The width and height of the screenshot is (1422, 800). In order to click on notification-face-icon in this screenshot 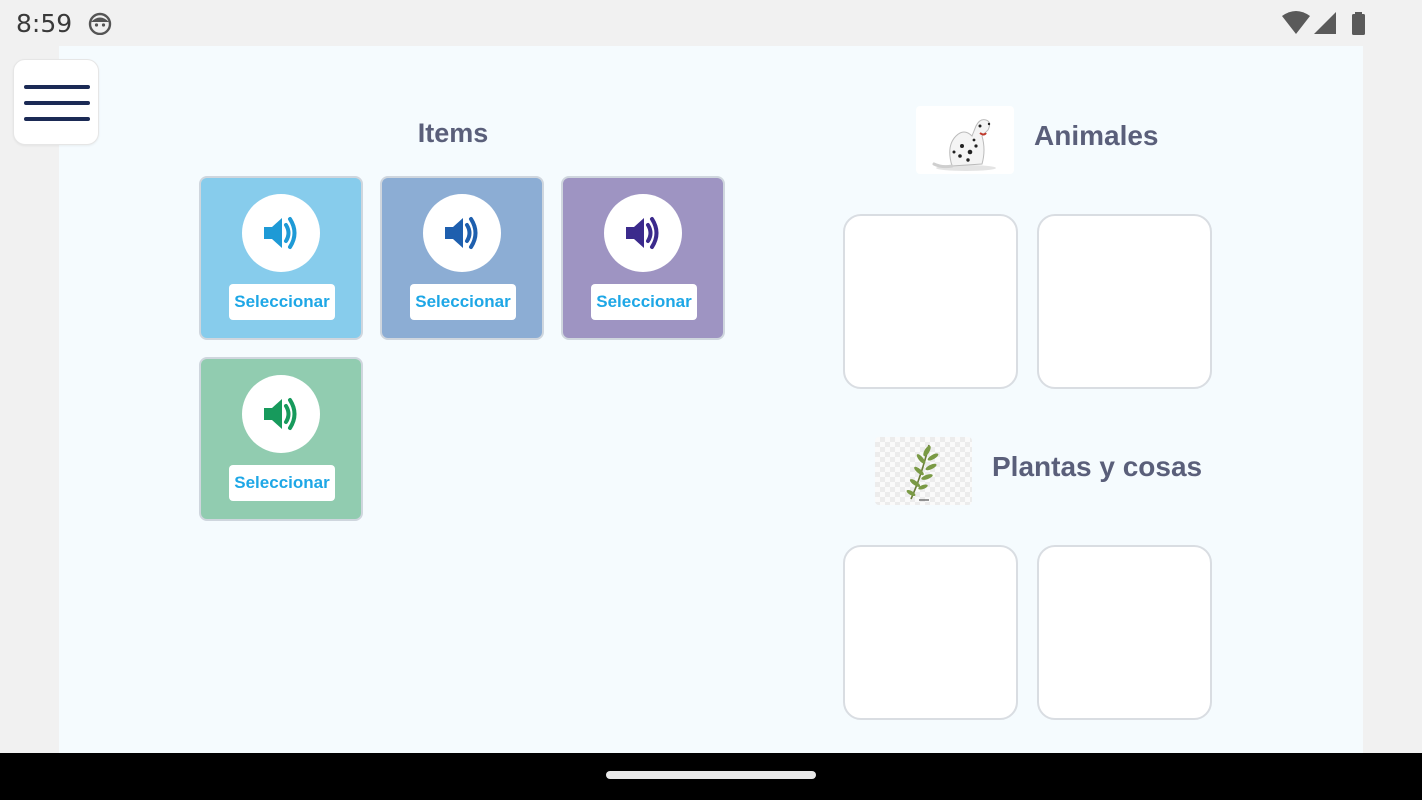, I will do `click(100, 23)`.